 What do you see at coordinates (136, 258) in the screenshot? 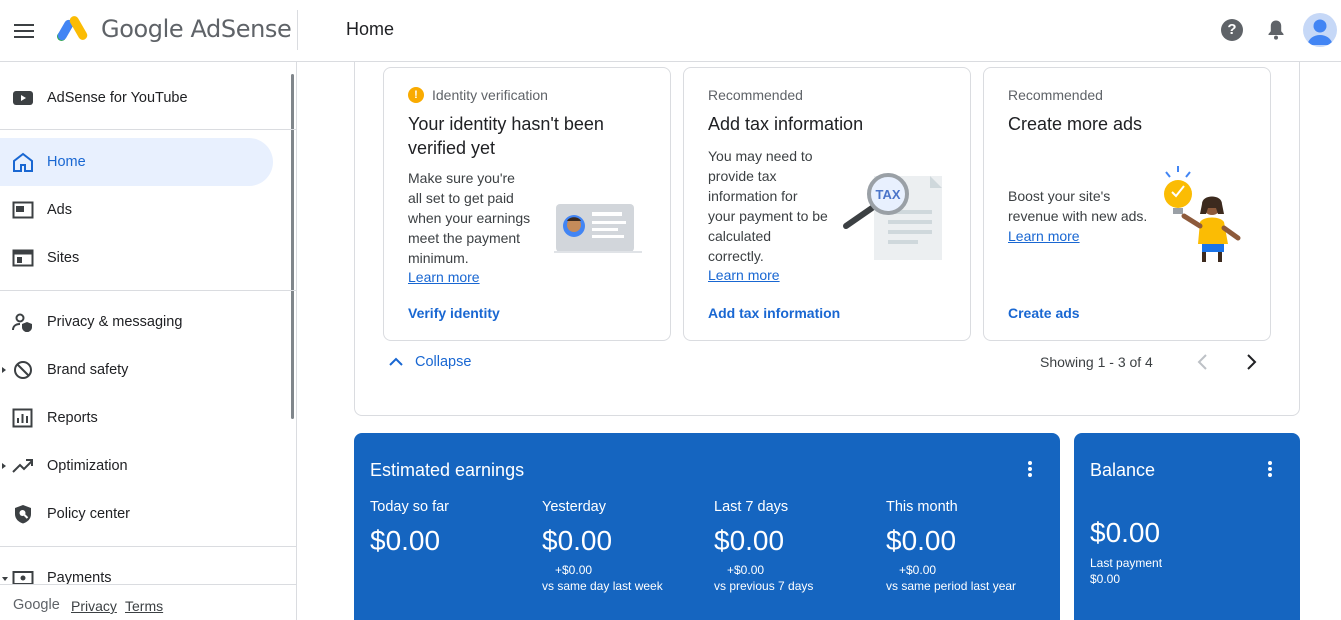
I see `sidebar-item-sites: Sites` at bounding box center [136, 258].